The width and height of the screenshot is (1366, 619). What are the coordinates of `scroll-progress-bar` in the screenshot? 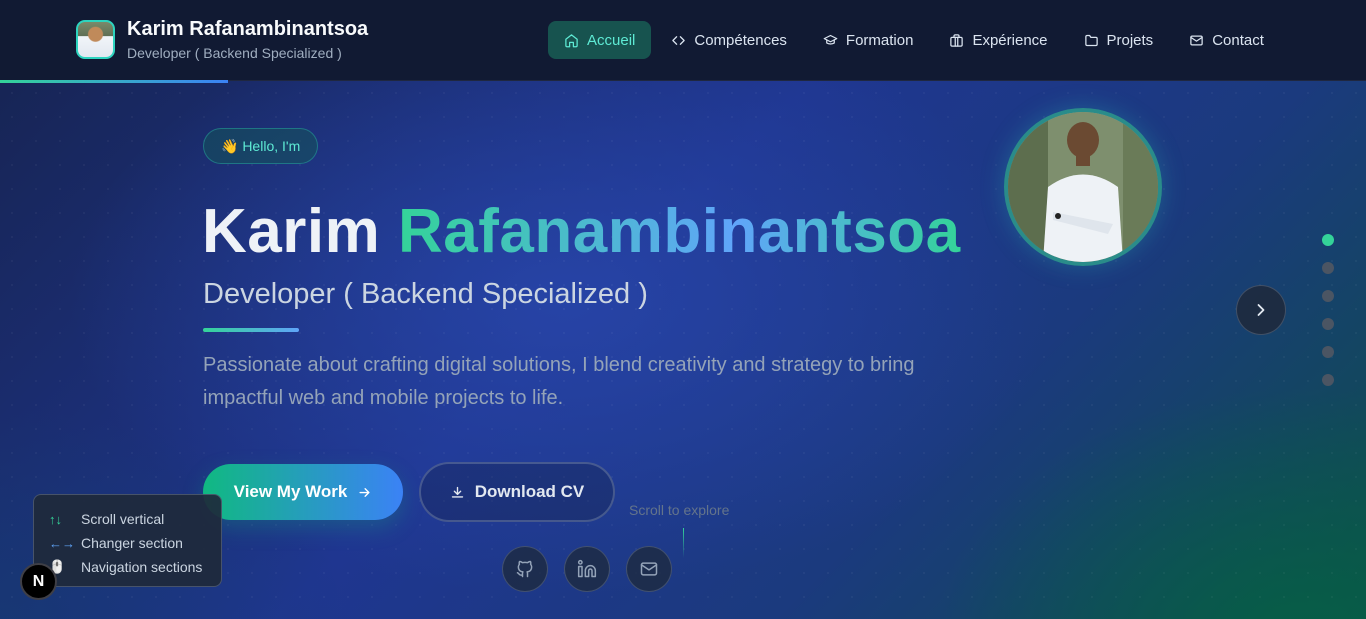 It's located at (114, 81).